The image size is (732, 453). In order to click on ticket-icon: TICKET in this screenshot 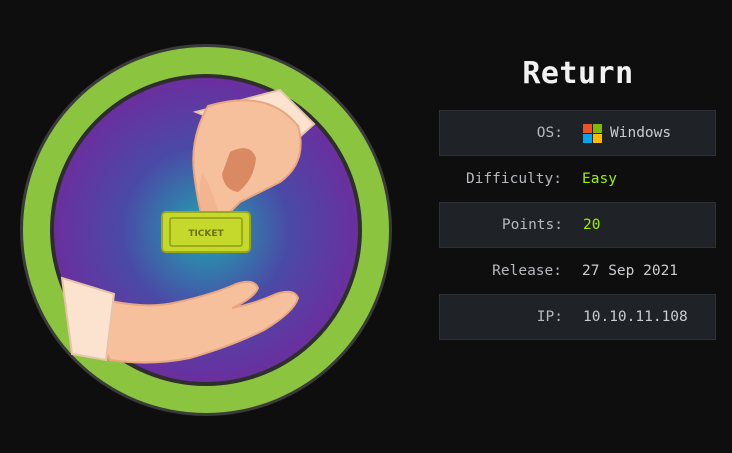, I will do `click(206, 232)`.